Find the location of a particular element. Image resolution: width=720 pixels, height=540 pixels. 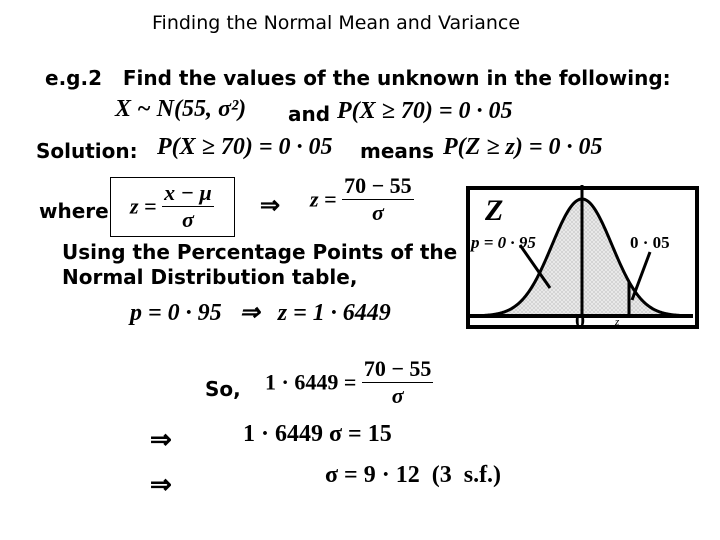

z-formula: z = x − μ σ is located at coordinates (172, 206).